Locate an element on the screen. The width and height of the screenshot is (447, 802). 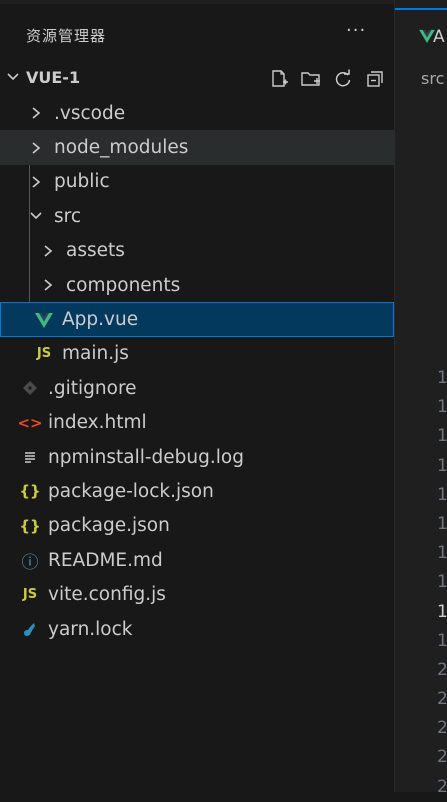
tree-item-package-json: {} package.json is located at coordinates (197, 526).